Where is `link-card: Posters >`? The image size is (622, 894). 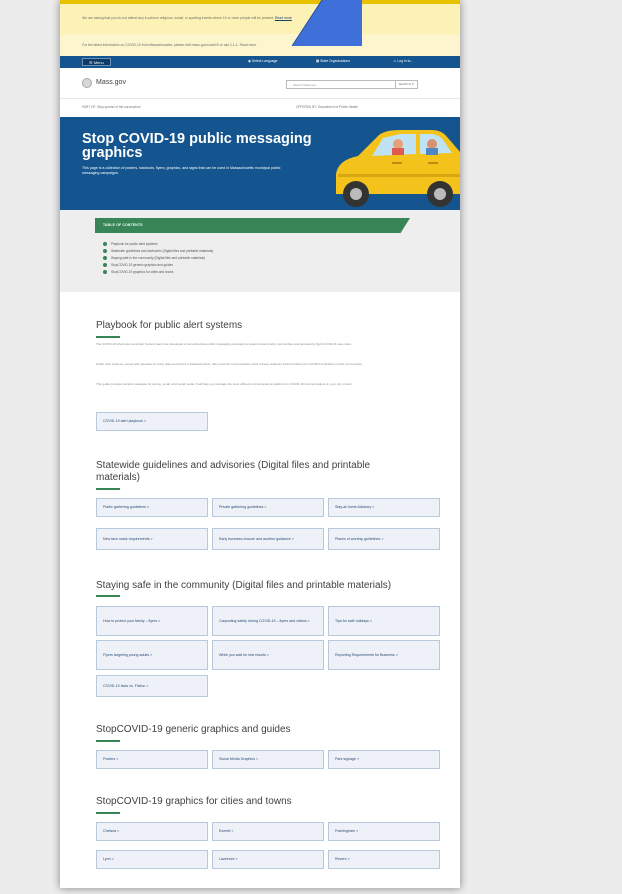
link-card: Posters > is located at coordinates (152, 759).